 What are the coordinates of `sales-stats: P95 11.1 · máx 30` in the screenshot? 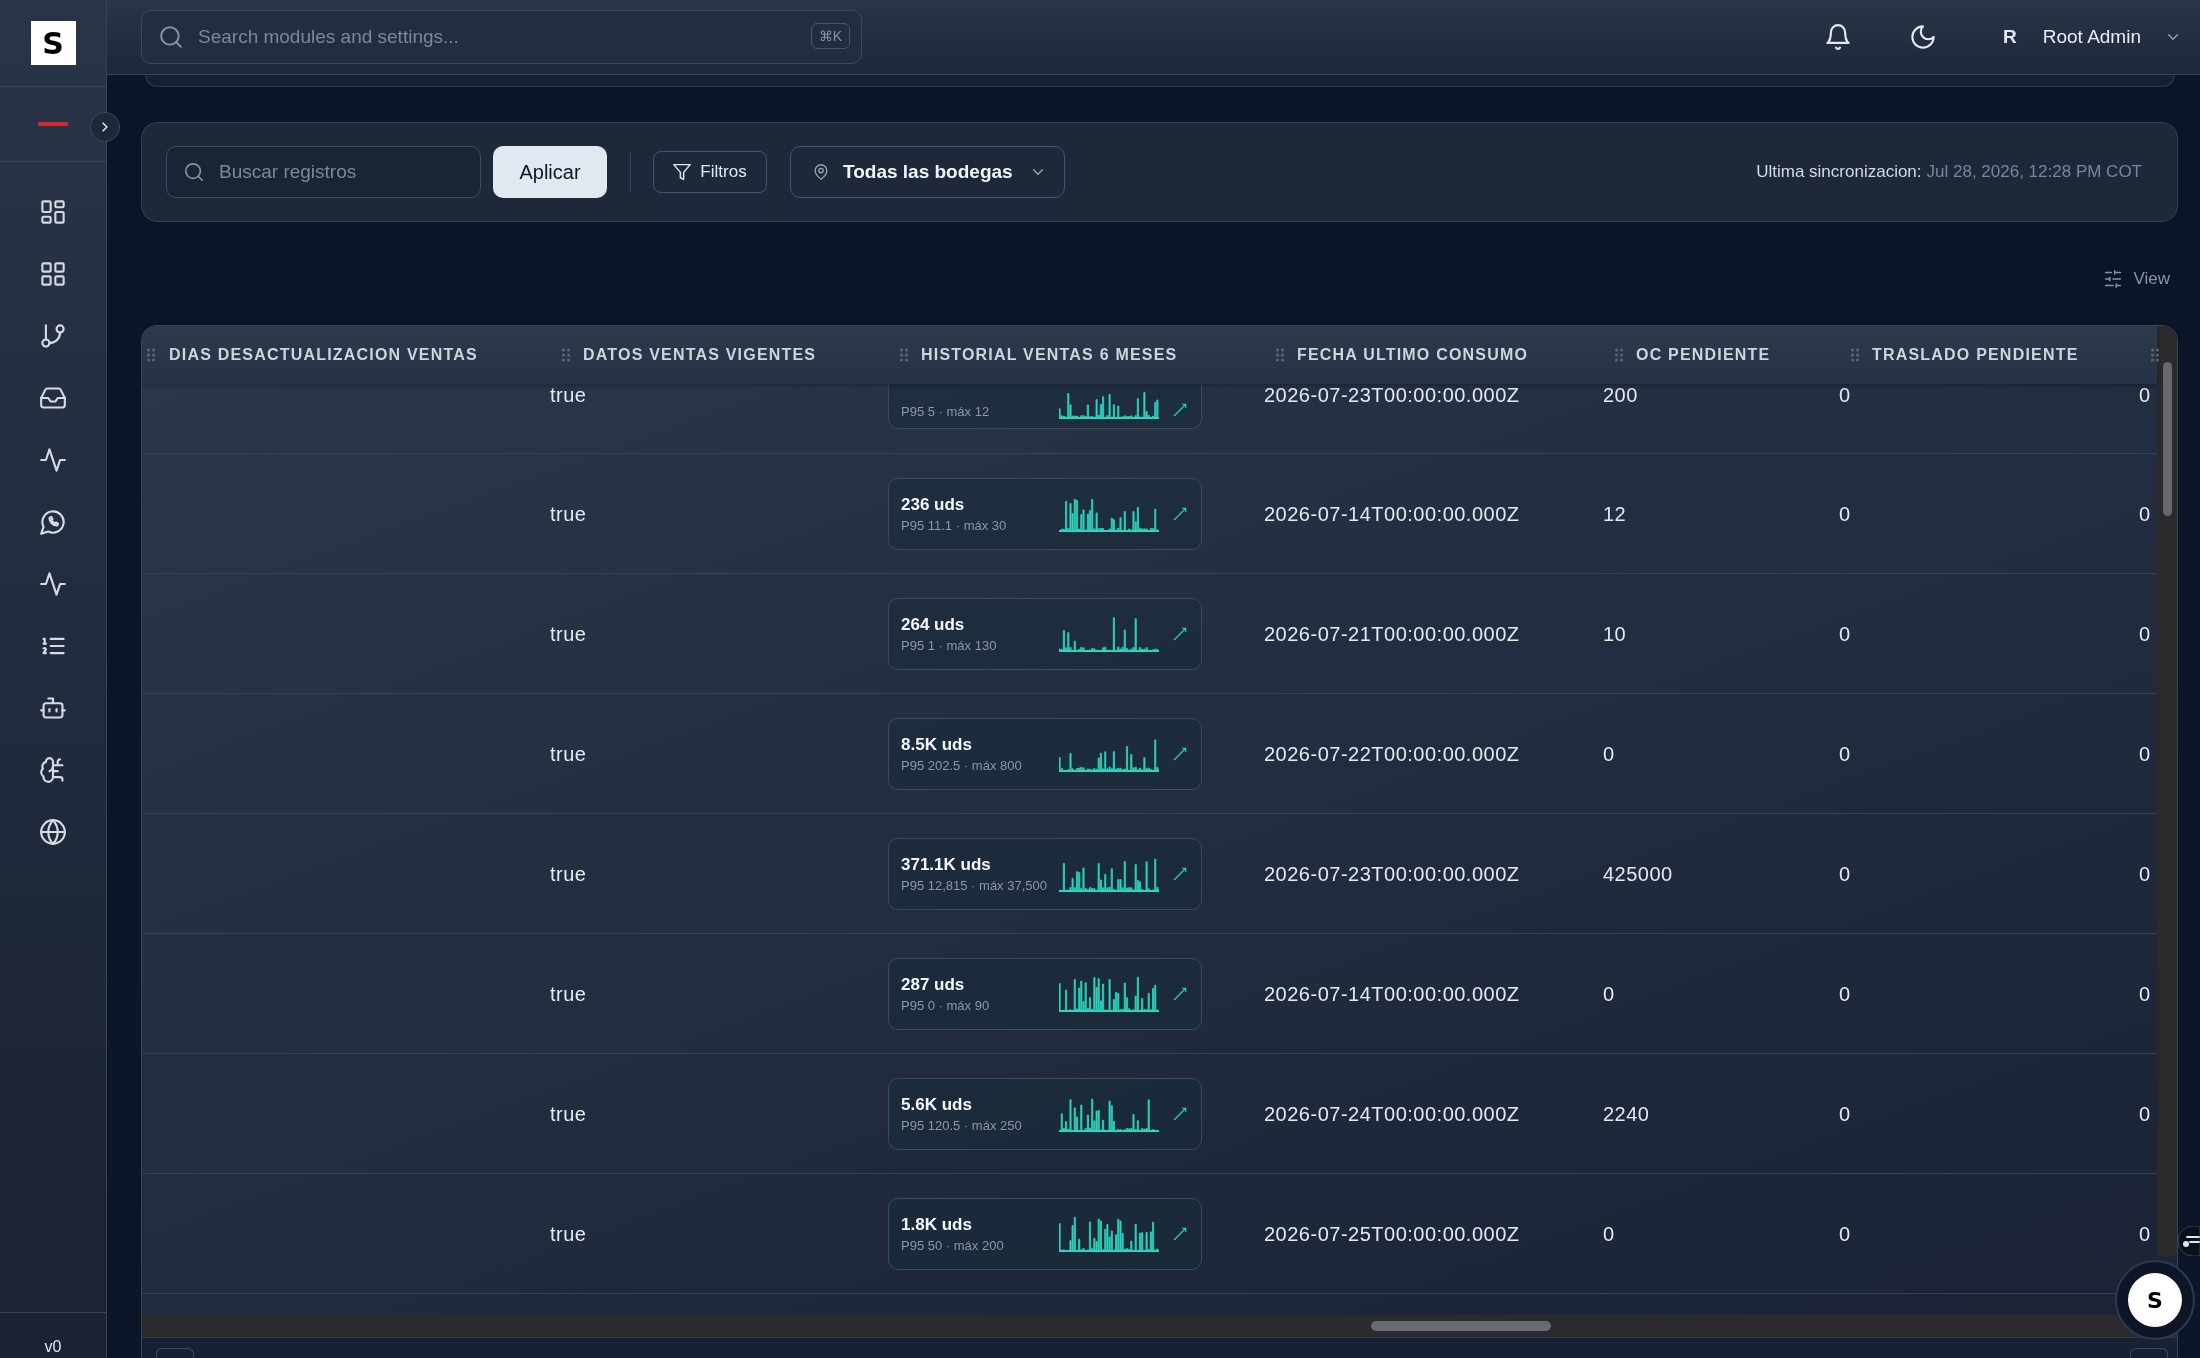 It's located at (954, 525).